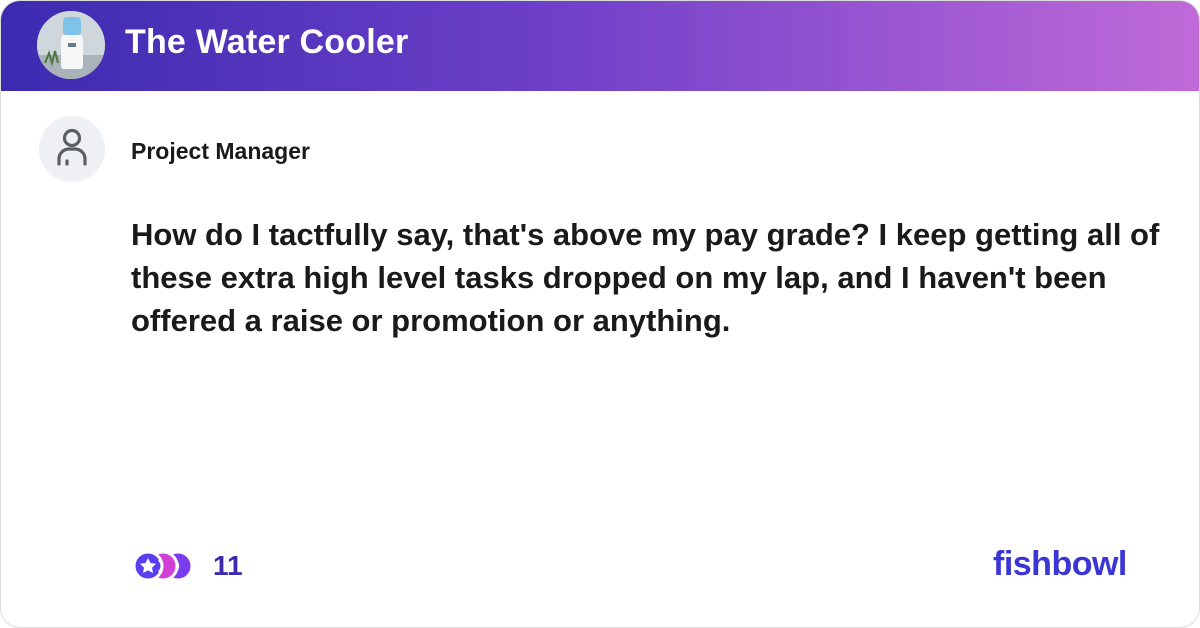 Image resolution: width=1200 pixels, height=628 pixels. I want to click on reaction-count: 11, so click(228, 565).